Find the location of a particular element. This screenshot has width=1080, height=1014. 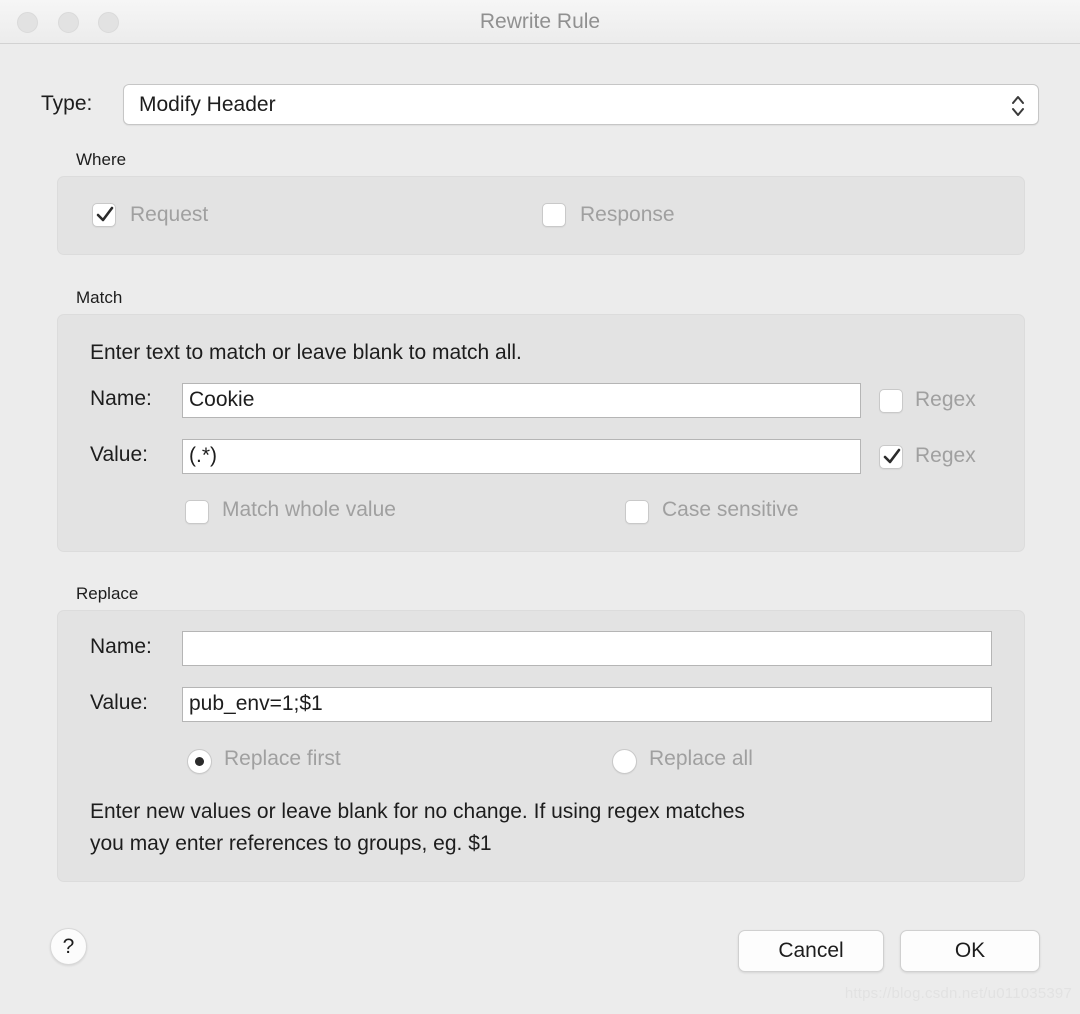

match-name-value: Cookie is located at coordinates (222, 399).